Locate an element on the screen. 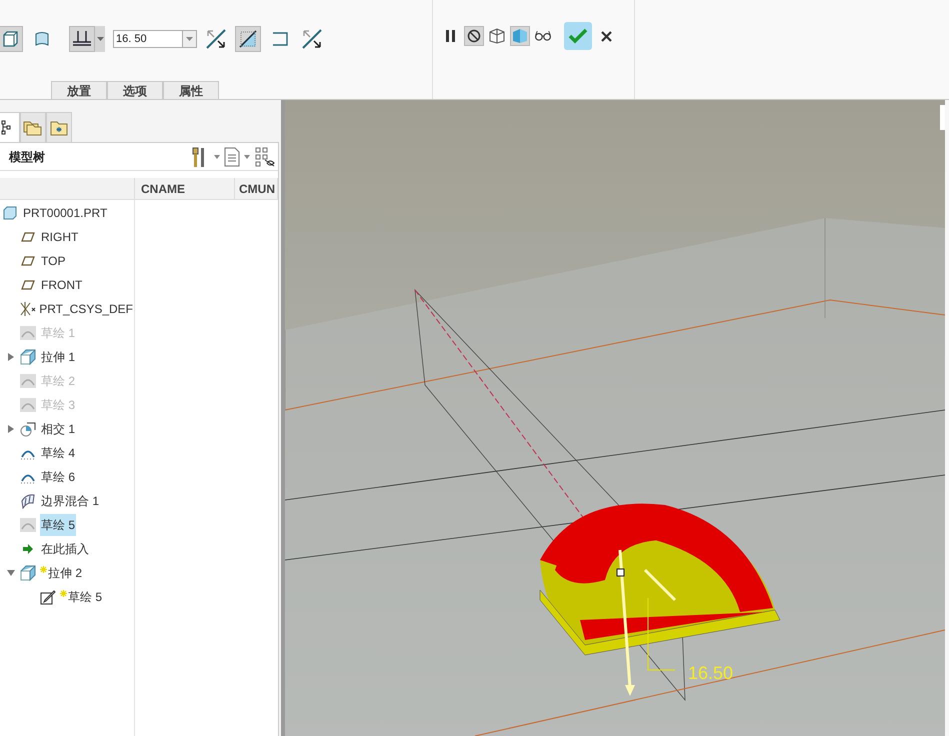 Image resolution: width=949 pixels, height=736 pixels. ribbon-tab: 选项 is located at coordinates (135, 90).